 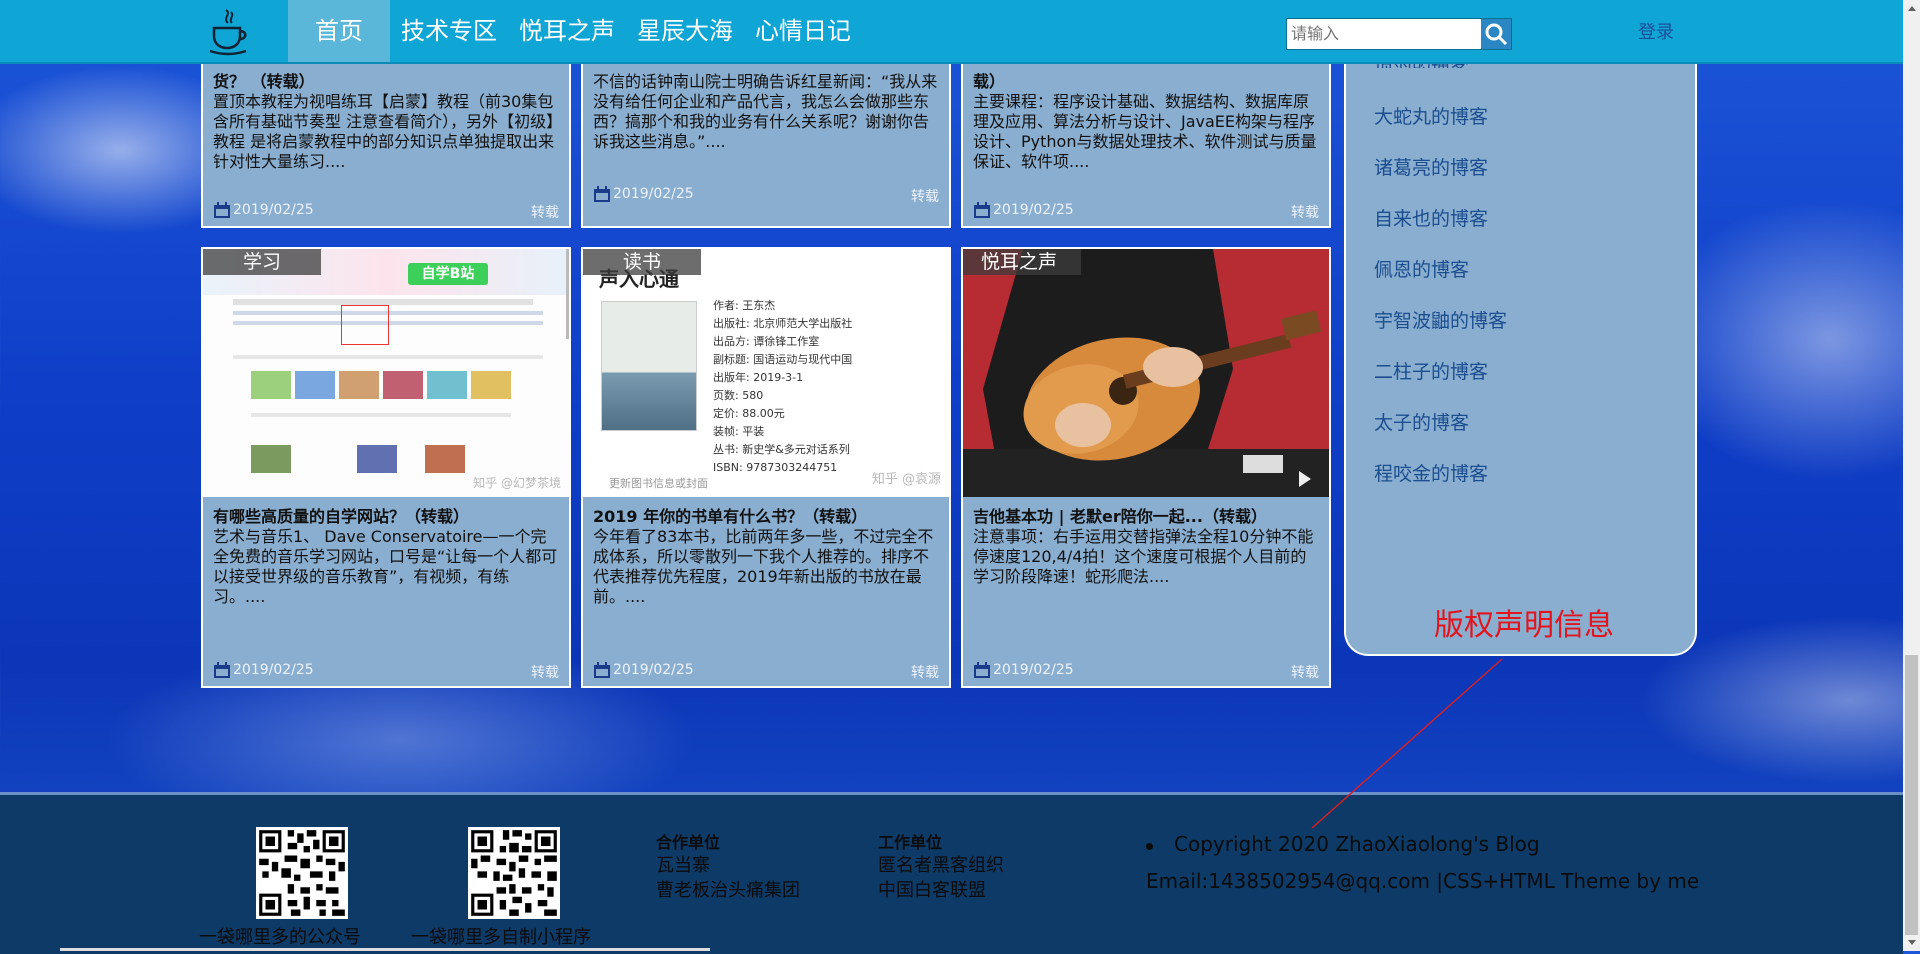 I want to click on nav-music: 悦耳之声, so click(x=567, y=31).